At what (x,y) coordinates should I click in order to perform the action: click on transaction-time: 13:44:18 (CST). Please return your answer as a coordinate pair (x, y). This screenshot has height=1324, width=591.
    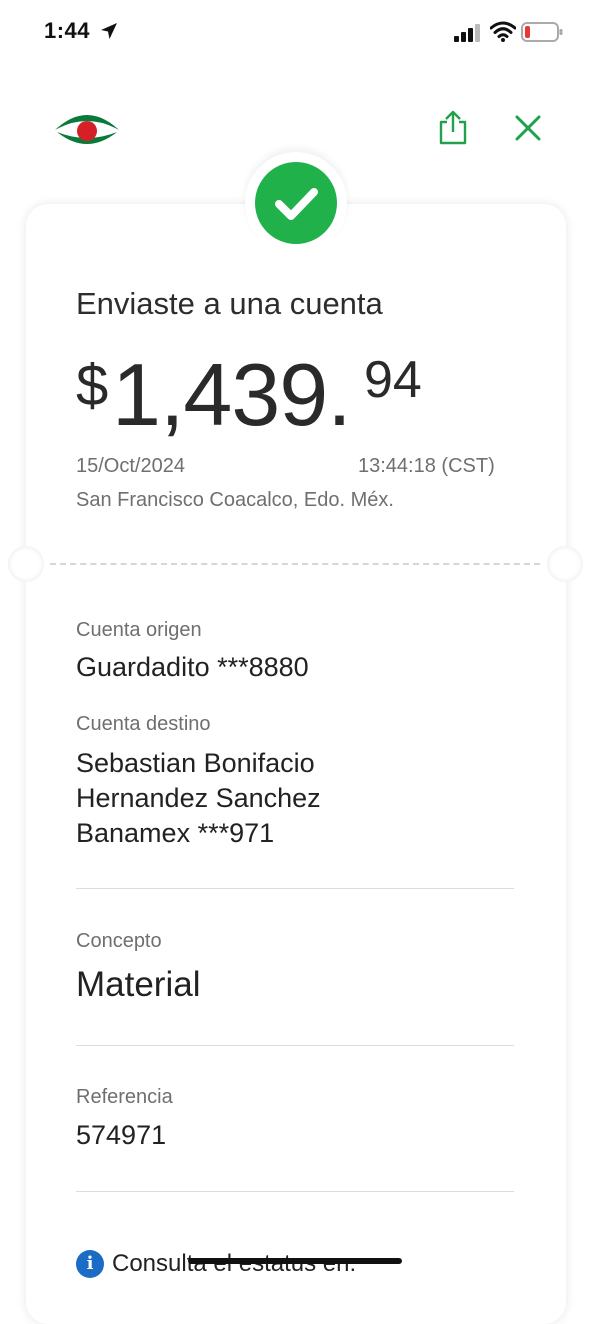
    Looking at the image, I should click on (426, 466).